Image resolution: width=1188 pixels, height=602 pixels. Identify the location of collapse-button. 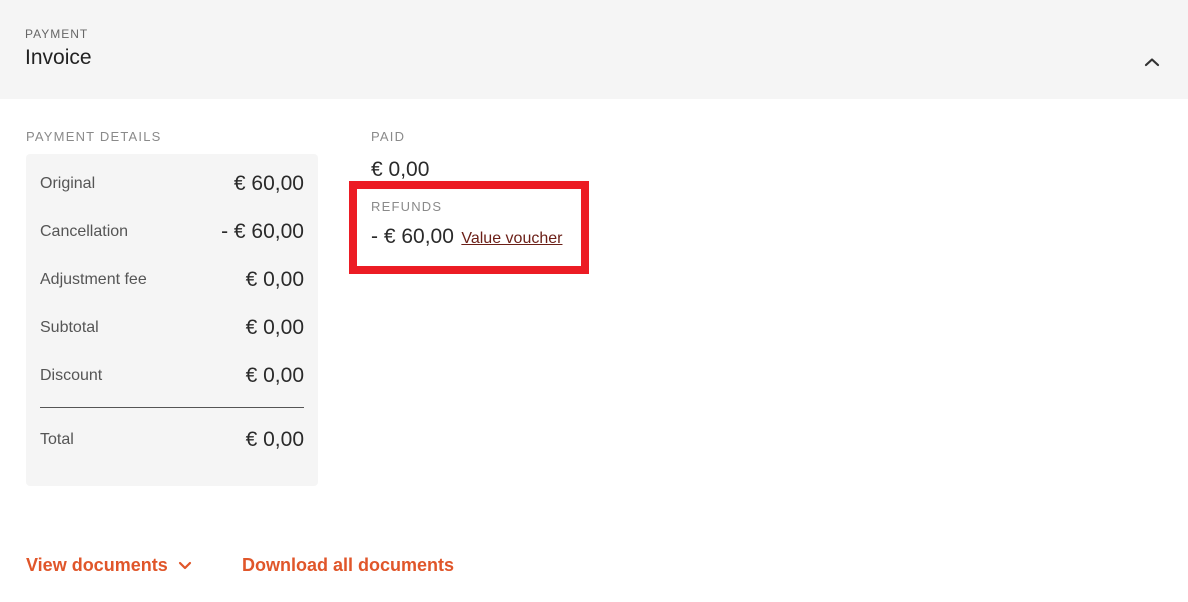
(1152, 62).